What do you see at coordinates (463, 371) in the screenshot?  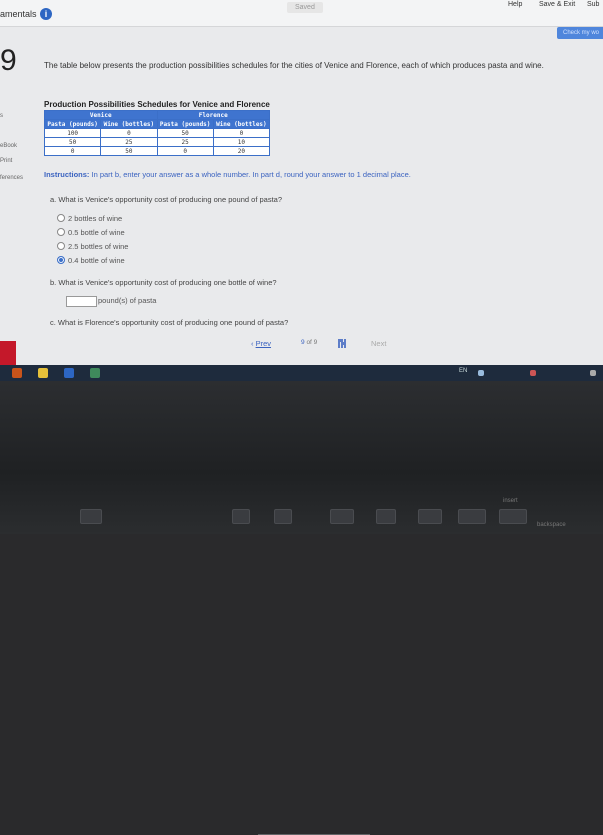 I see `language-indicator: EN` at bounding box center [463, 371].